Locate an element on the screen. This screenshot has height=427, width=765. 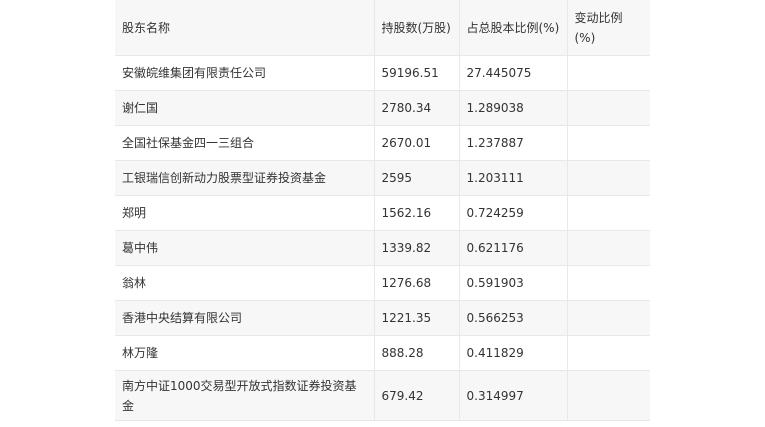
cell-share-ratio: 27.445075 is located at coordinates (513, 73).